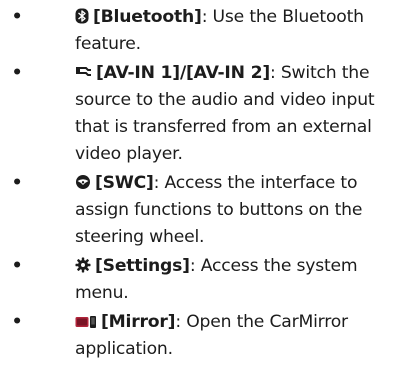 This screenshot has width=418, height=365. I want to click on steering-wheel-icon, so click(83, 182).